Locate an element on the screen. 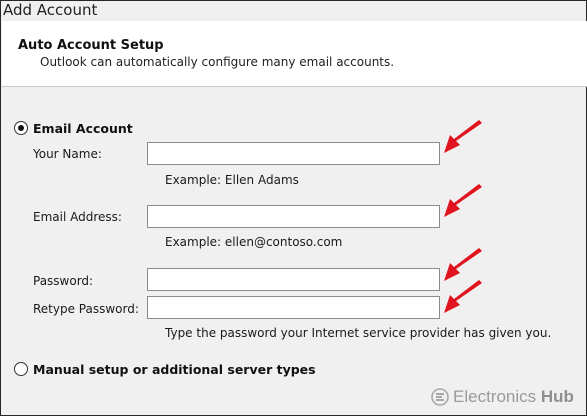 Image resolution: width=587 pixels, height=416 pixels. watermark-text: Electronics Hub is located at coordinates (513, 397).